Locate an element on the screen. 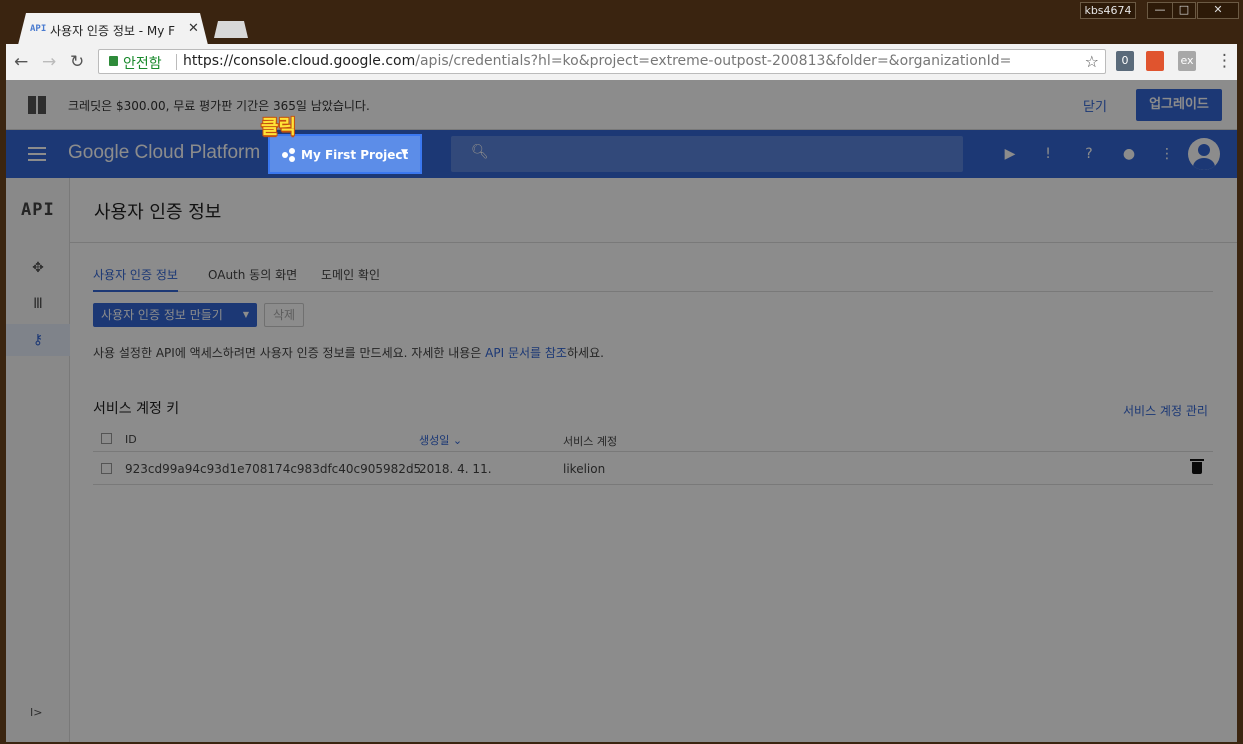 The image size is (1243, 744). title-divider is located at coordinates (653, 242).